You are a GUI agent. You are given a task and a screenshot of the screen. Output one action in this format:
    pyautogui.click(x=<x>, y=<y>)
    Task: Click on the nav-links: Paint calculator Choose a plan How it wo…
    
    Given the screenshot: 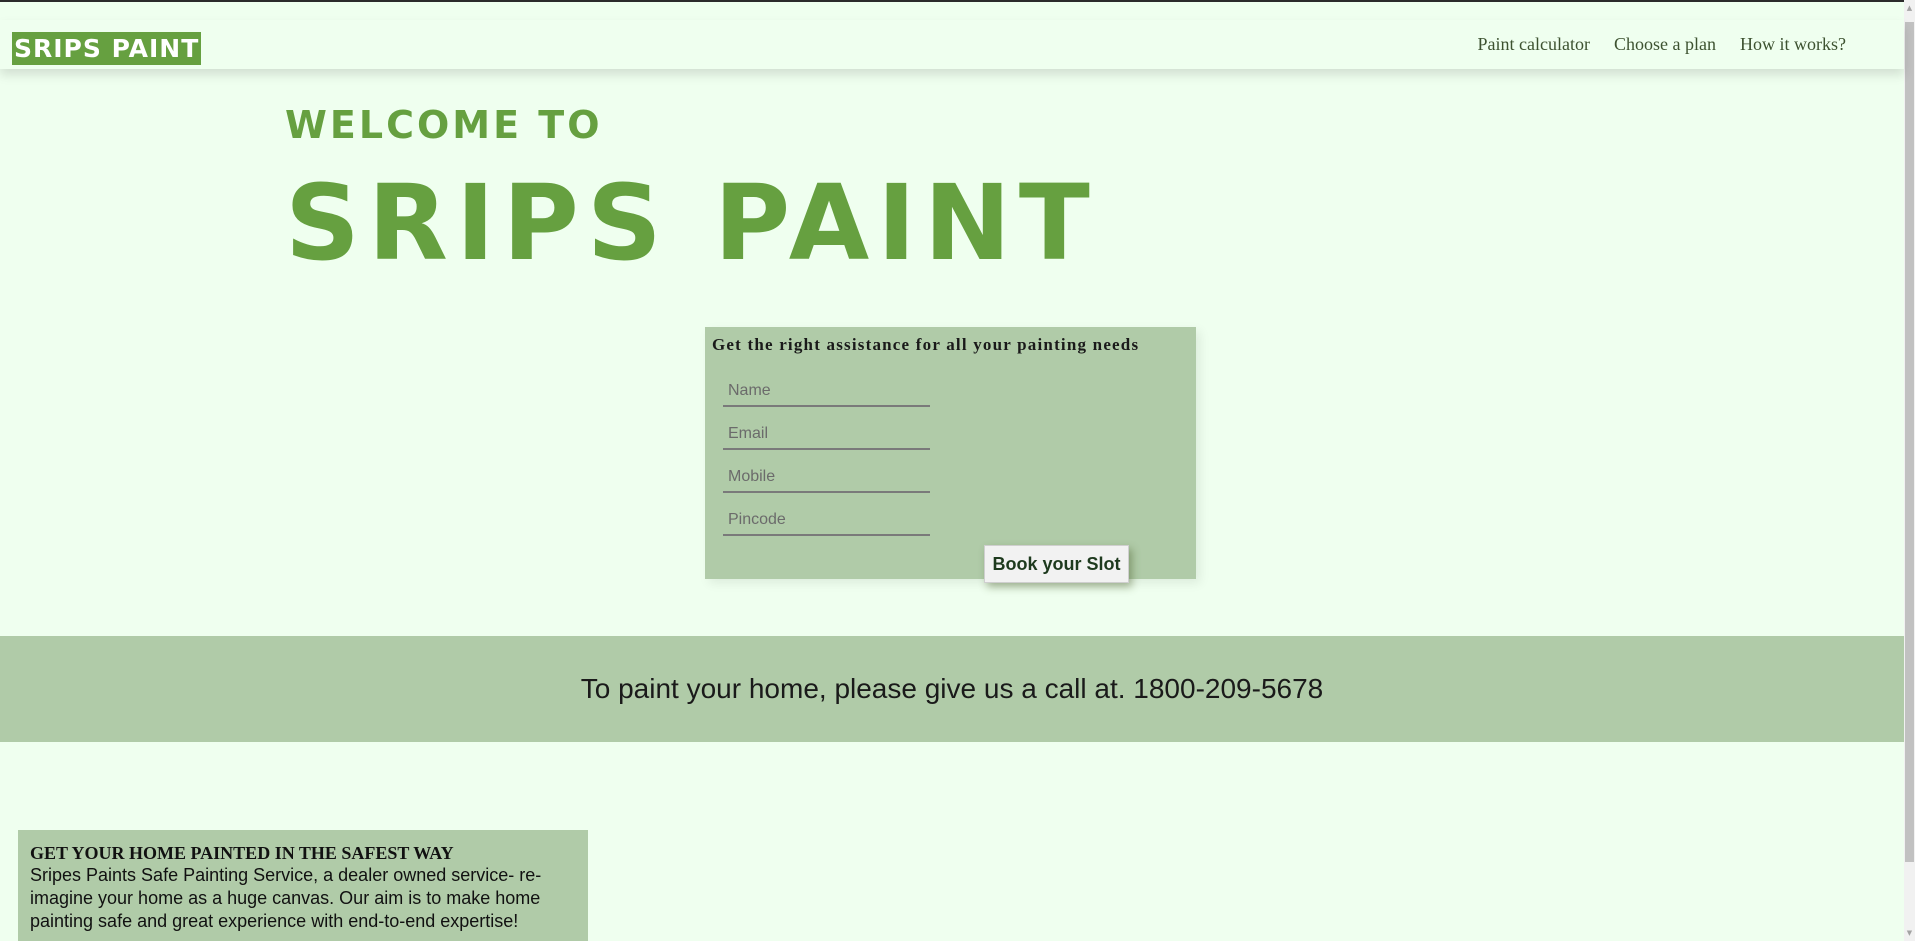 What is the action you would take?
    pyautogui.click(x=1662, y=44)
    